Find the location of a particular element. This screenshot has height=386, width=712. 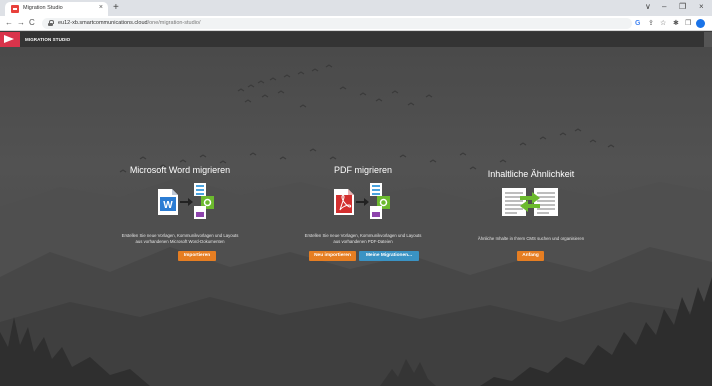

google-icon: G is located at coordinates (637, 23).